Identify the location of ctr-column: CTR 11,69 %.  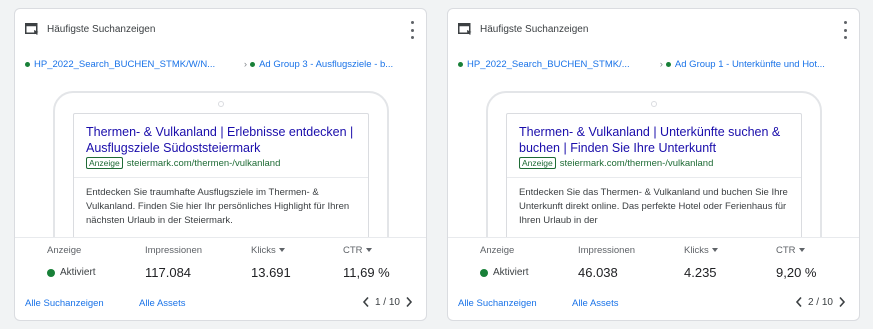
(366, 262).